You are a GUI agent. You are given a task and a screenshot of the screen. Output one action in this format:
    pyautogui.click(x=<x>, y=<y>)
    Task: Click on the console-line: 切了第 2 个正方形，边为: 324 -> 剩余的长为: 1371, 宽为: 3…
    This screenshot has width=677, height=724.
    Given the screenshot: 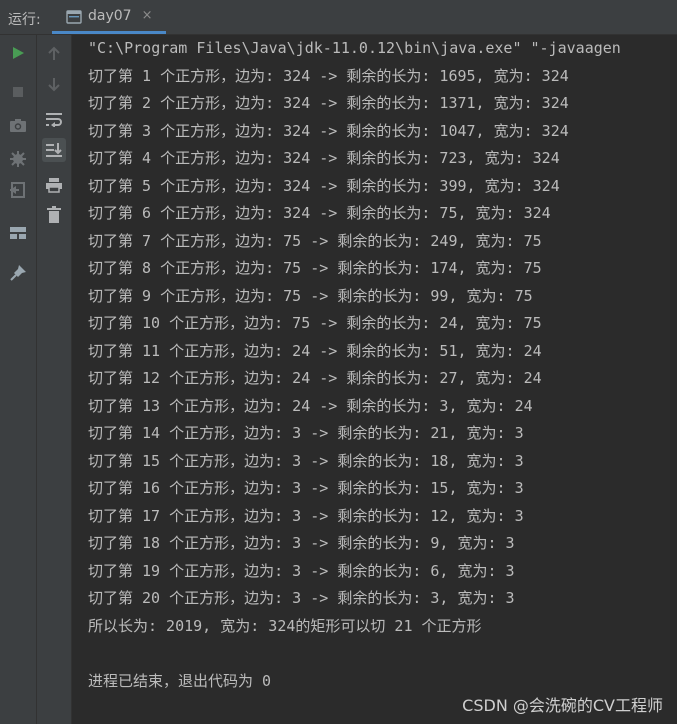 What is the action you would take?
    pyautogui.click(x=328, y=103)
    